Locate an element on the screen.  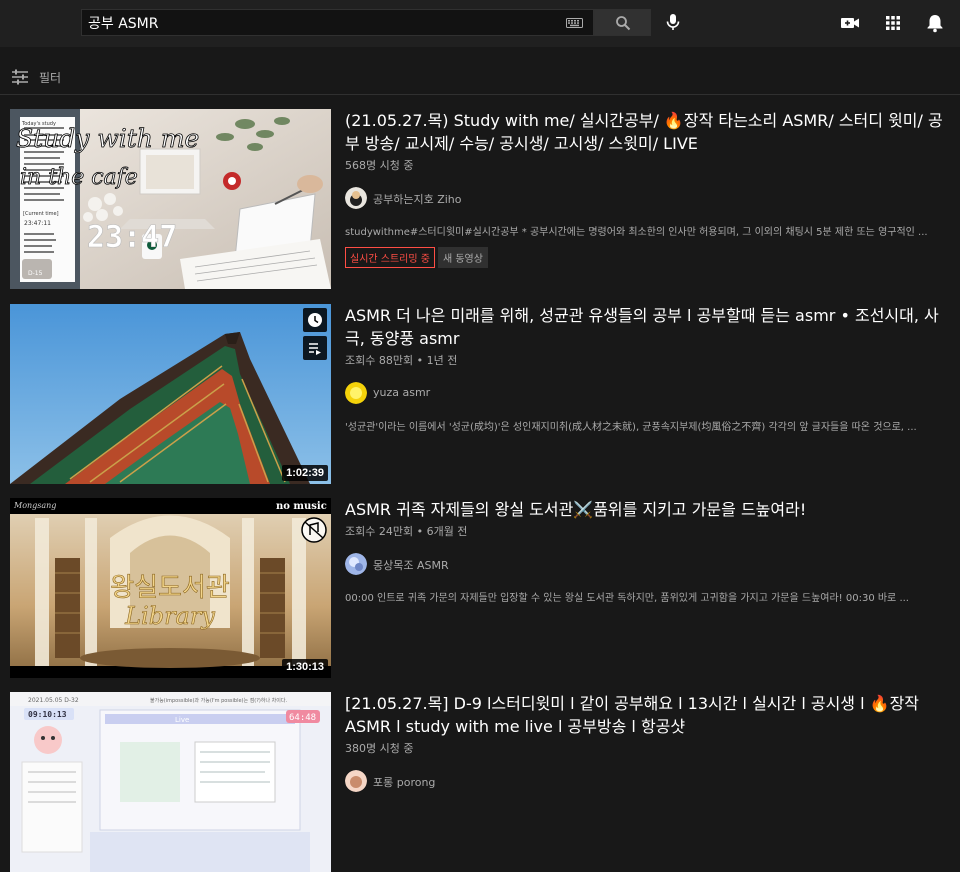
search-icon is located at coordinates (623, 23).